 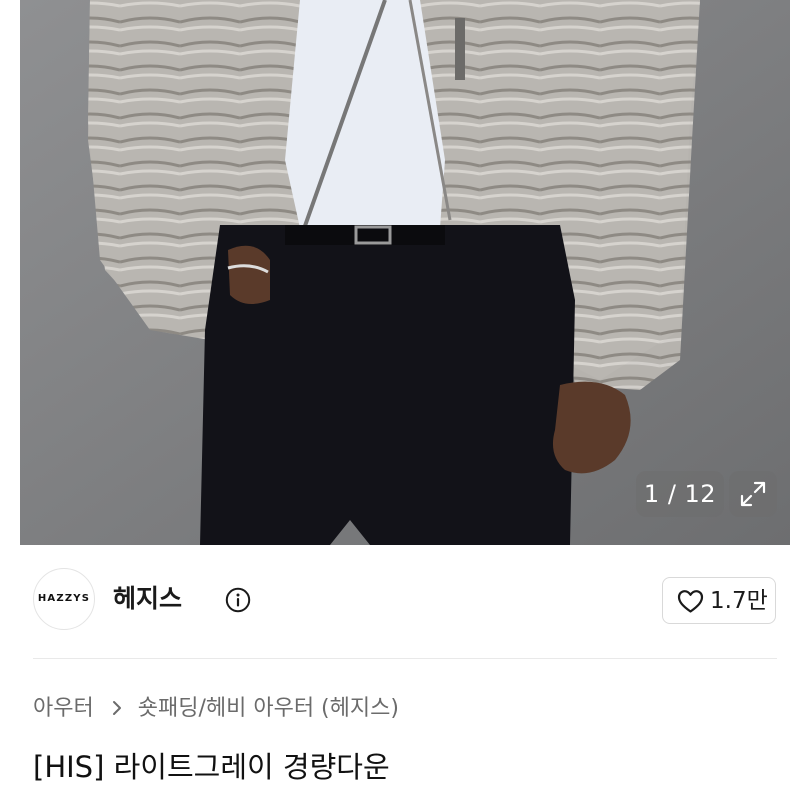 I want to click on section-divider, so click(x=405, y=658).